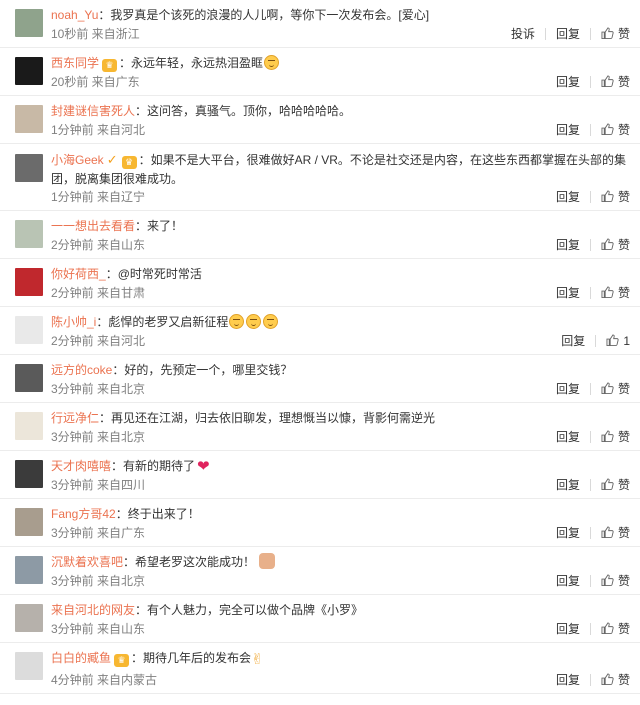 The image size is (640, 705). I want to click on report-button: 投诉, so click(523, 34).